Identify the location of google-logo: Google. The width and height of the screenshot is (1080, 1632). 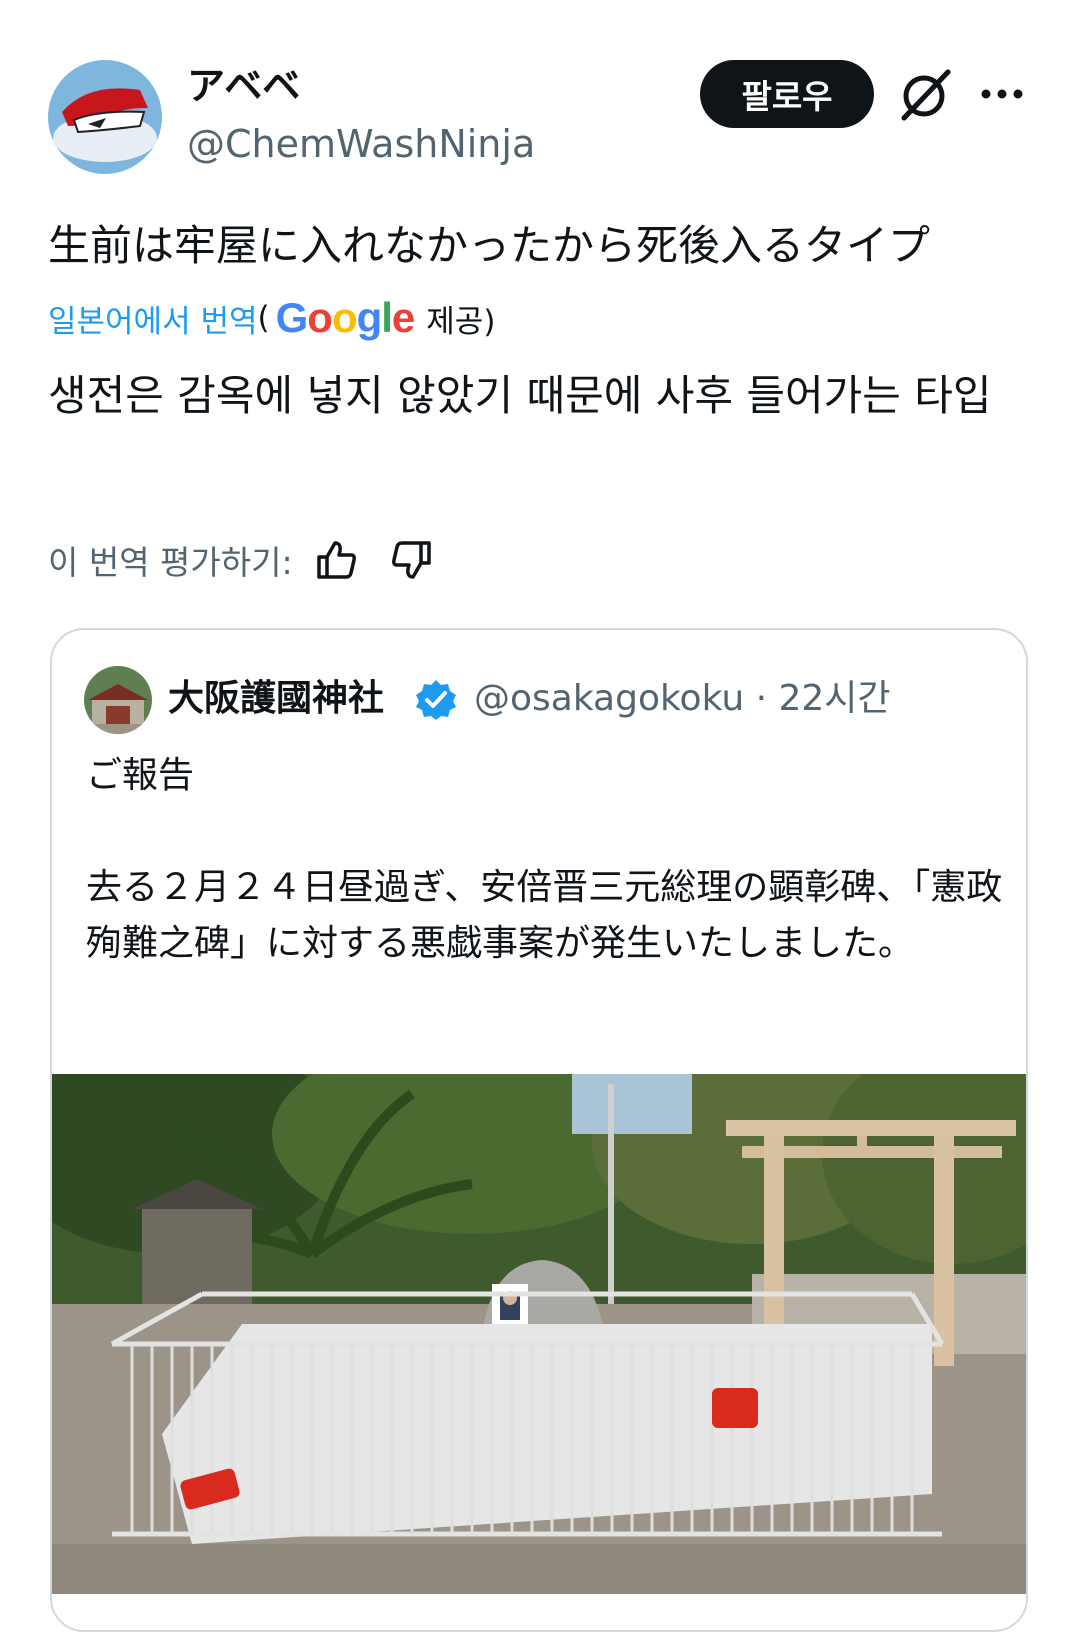
(345, 318).